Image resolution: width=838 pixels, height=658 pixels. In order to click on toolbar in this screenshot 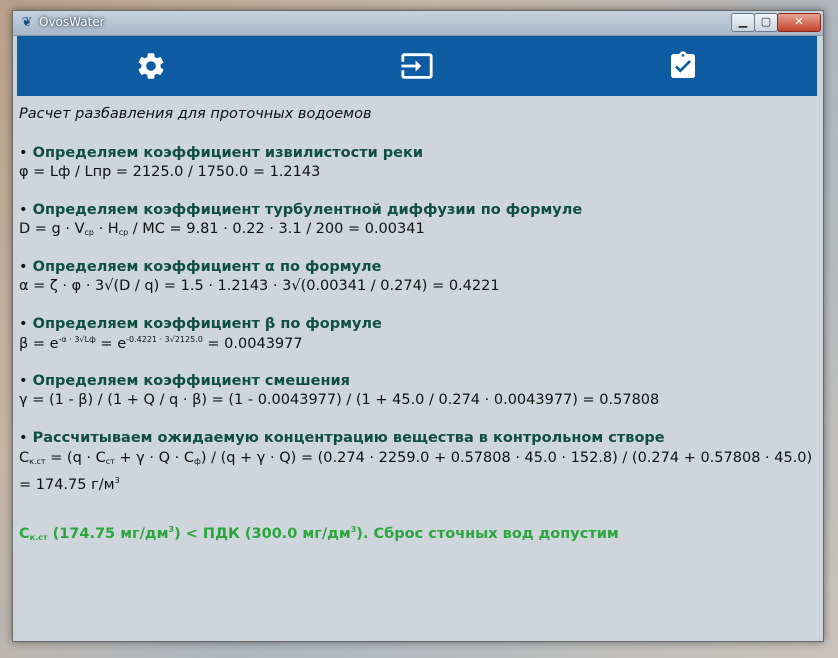, I will do `click(417, 66)`.